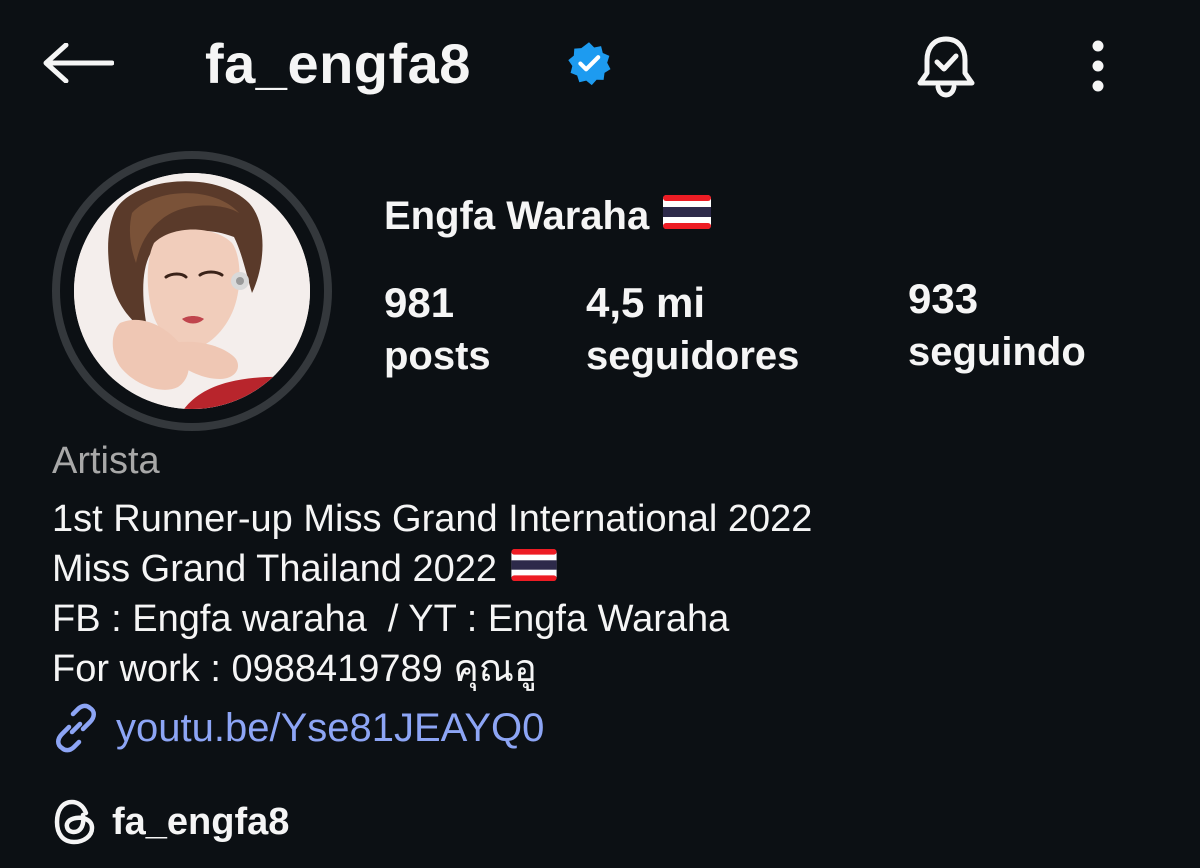 This screenshot has width=1200, height=868. What do you see at coordinates (391, 619) in the screenshot?
I see `bio-line: FB : Engfa waraha / YT : Engfa Waraha` at bounding box center [391, 619].